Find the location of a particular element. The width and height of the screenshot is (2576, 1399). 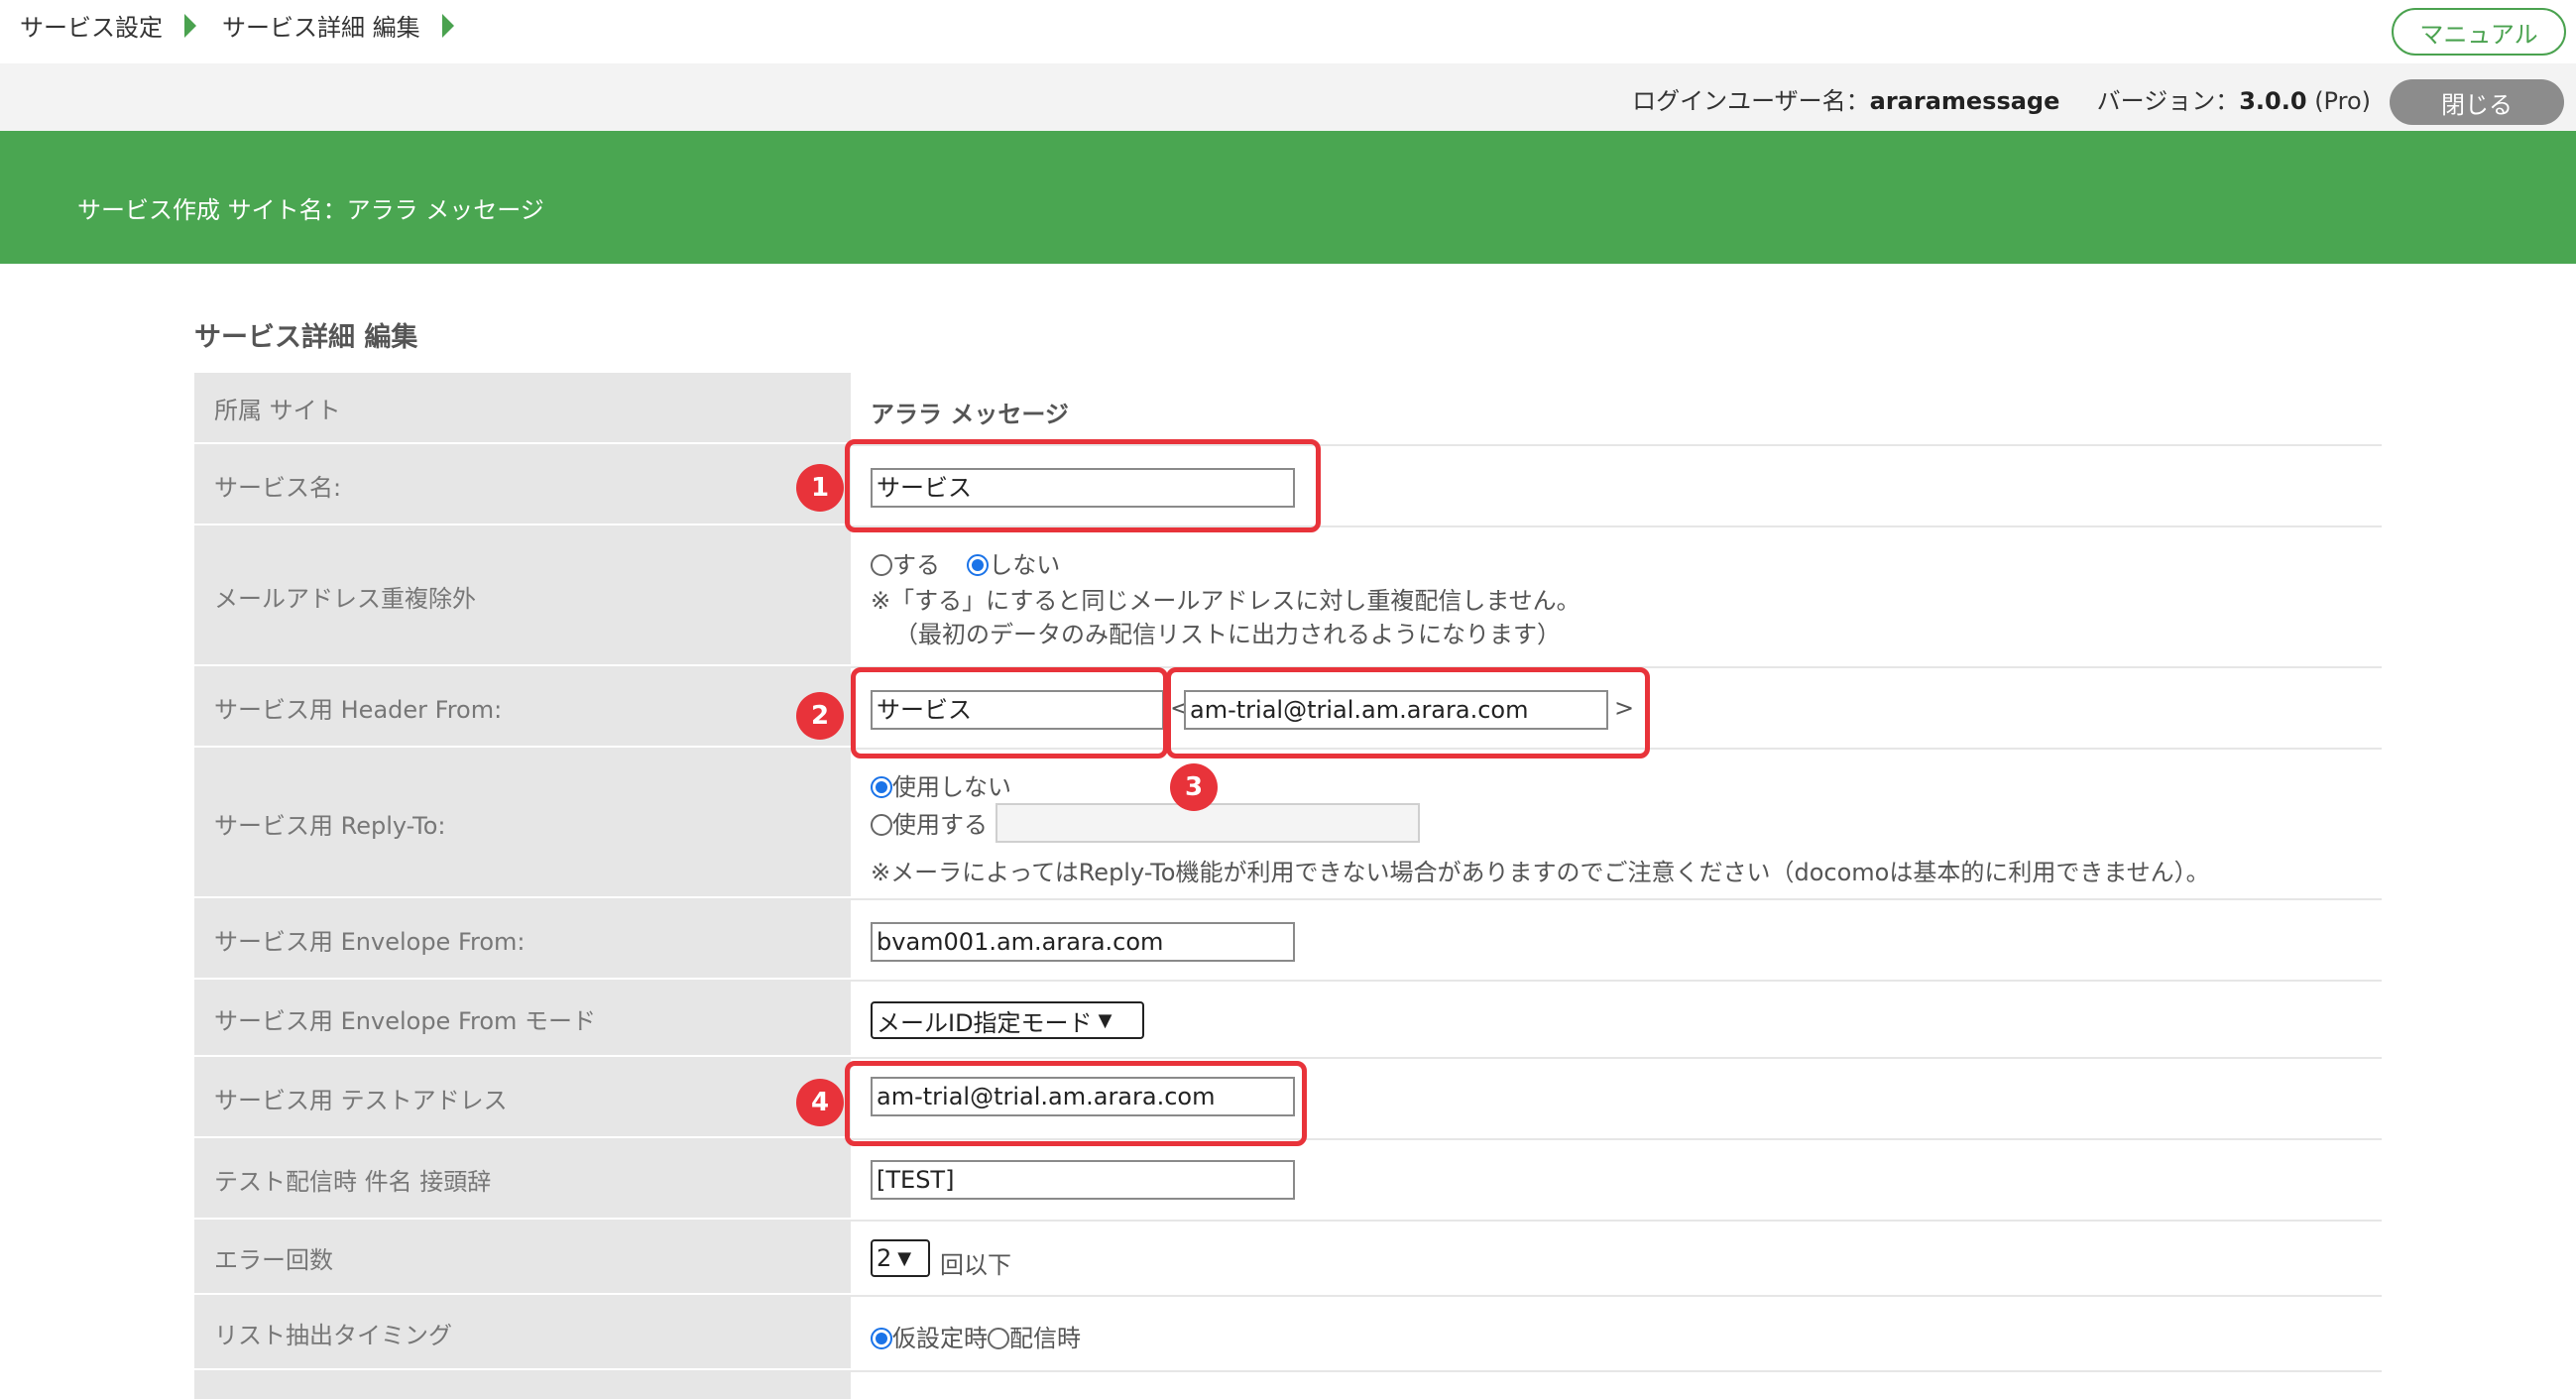

breadcrumb-item-service-settings: サービス設定 is located at coordinates (91, 26).